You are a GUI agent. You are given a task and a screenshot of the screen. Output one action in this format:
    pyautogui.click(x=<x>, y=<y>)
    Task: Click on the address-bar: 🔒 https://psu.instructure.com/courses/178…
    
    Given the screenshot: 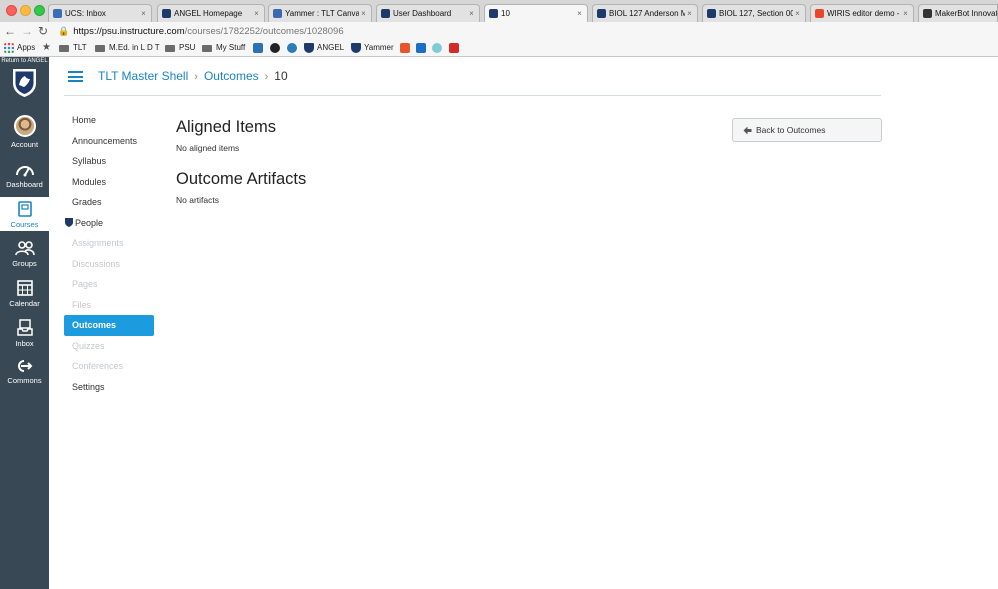 What is the action you would take?
    pyautogui.click(x=201, y=31)
    